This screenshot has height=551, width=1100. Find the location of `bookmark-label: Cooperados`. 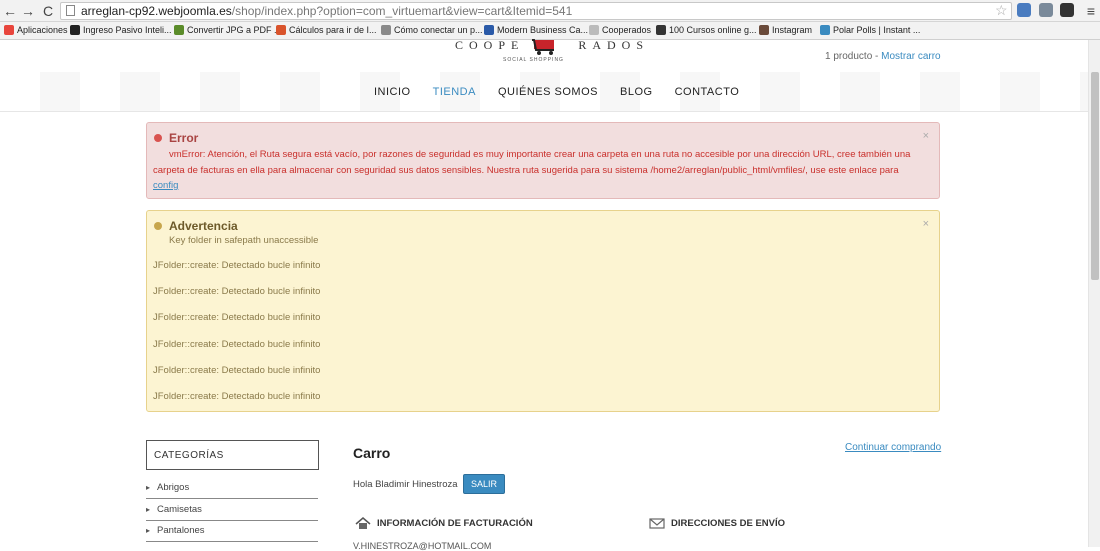

bookmark-label: Cooperados is located at coordinates (627, 30).